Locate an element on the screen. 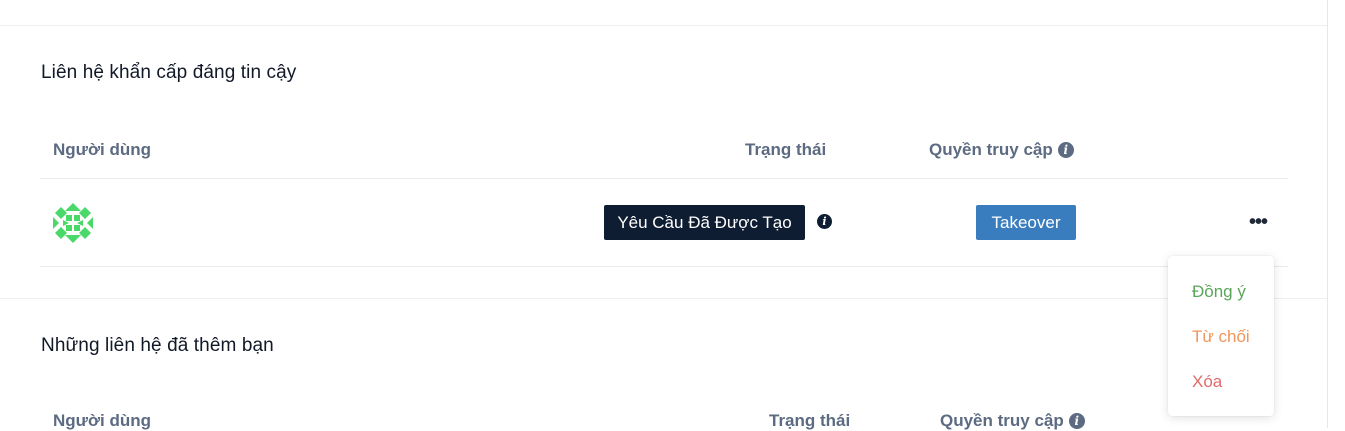 Image resolution: width=1345 pixels, height=431 pixels. row-divider is located at coordinates (664, 266).